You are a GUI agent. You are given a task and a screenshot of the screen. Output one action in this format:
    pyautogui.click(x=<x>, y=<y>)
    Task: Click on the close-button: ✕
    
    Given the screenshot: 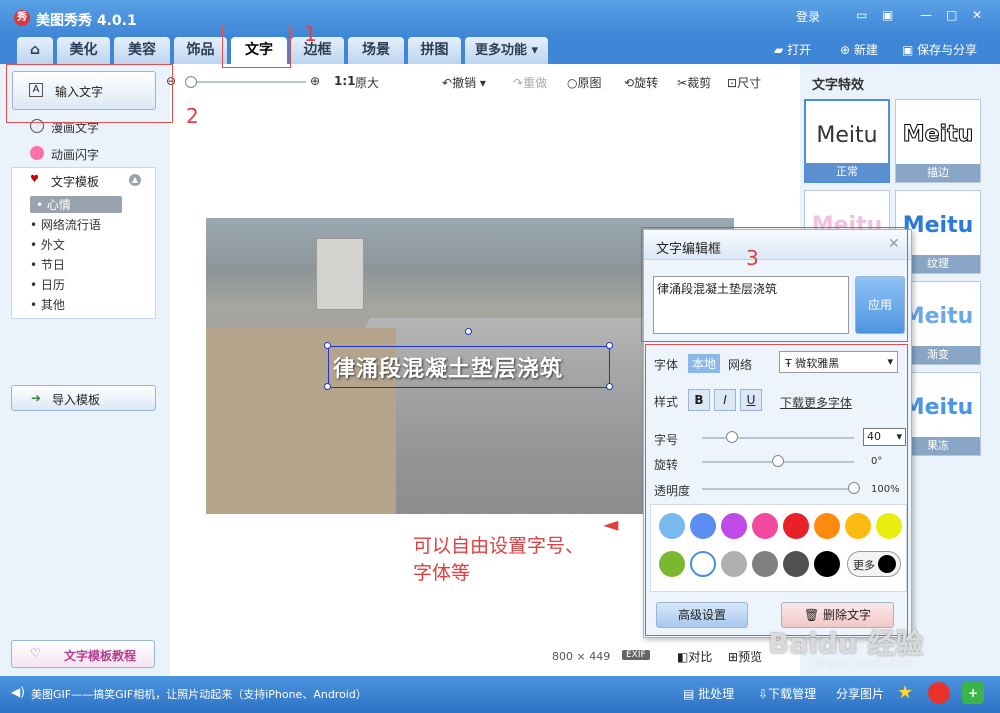 What is the action you would take?
    pyautogui.click(x=977, y=15)
    